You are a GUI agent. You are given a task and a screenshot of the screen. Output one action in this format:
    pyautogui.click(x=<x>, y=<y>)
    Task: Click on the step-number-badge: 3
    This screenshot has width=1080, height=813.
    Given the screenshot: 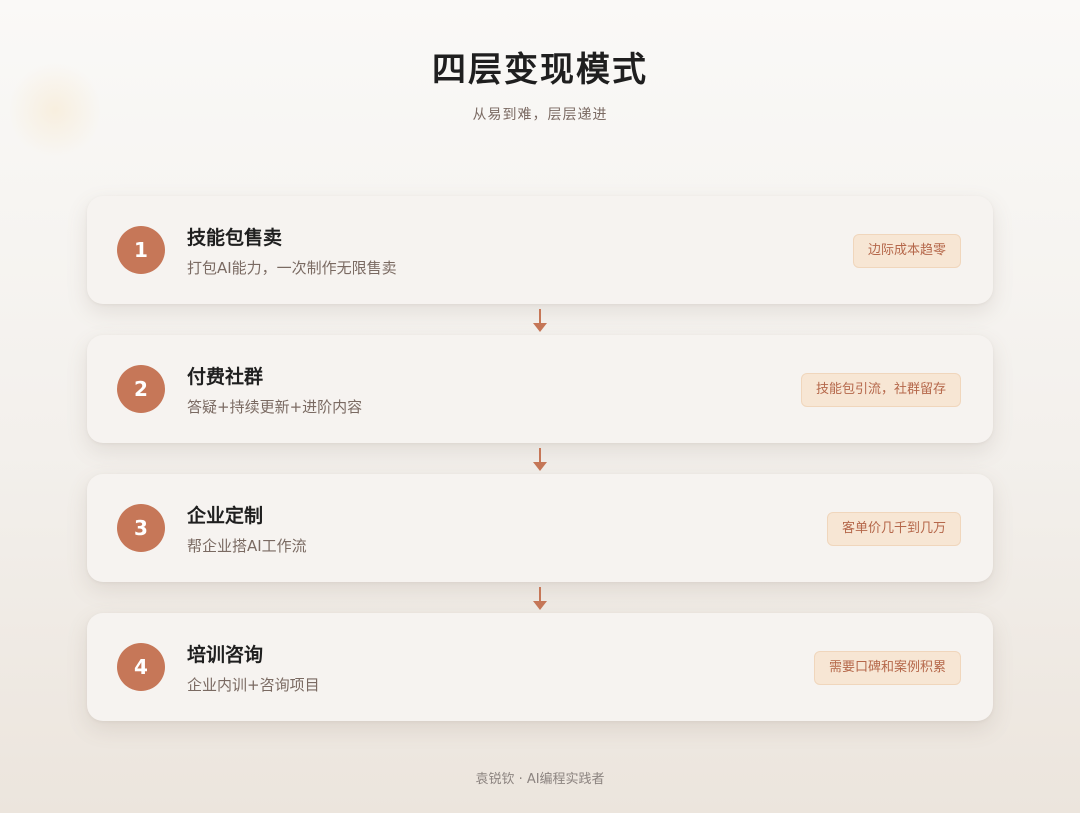 What is the action you would take?
    pyautogui.click(x=141, y=528)
    